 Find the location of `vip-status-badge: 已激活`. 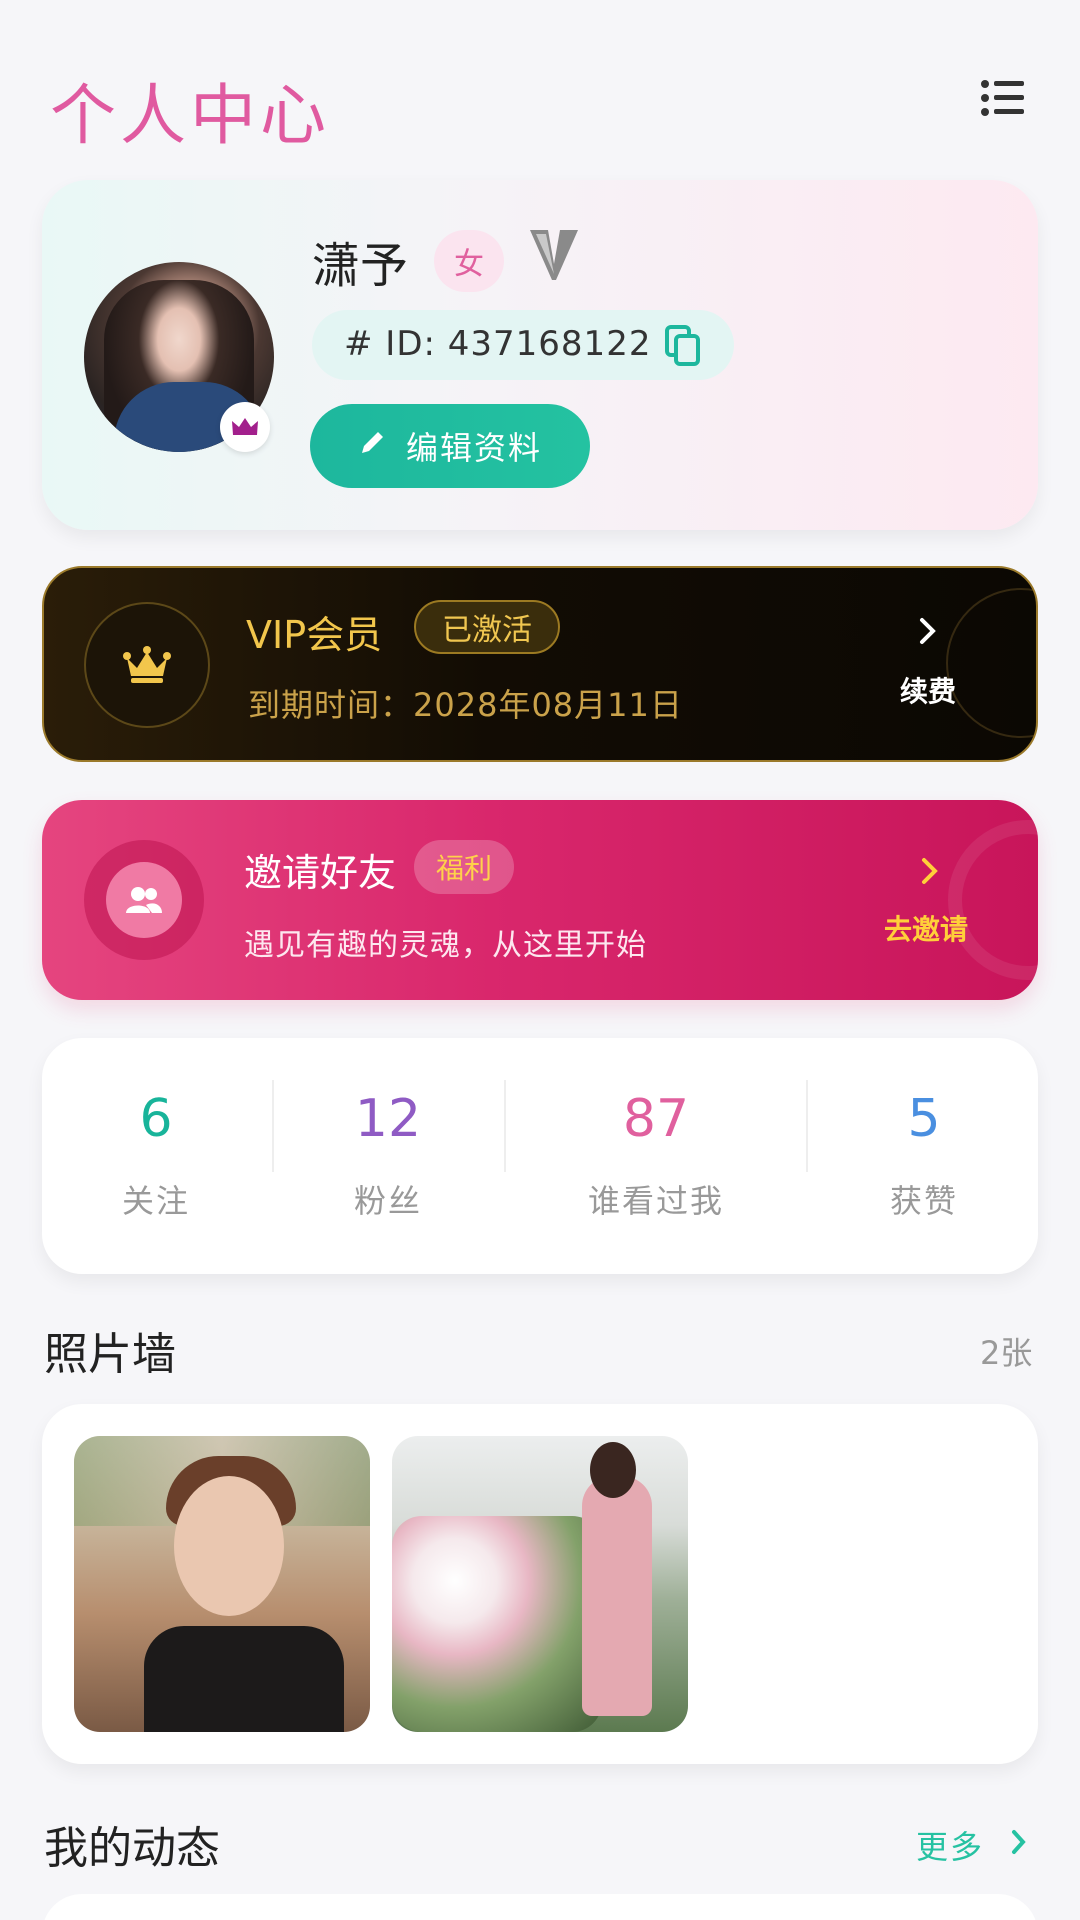

vip-status-badge: 已激活 is located at coordinates (487, 627).